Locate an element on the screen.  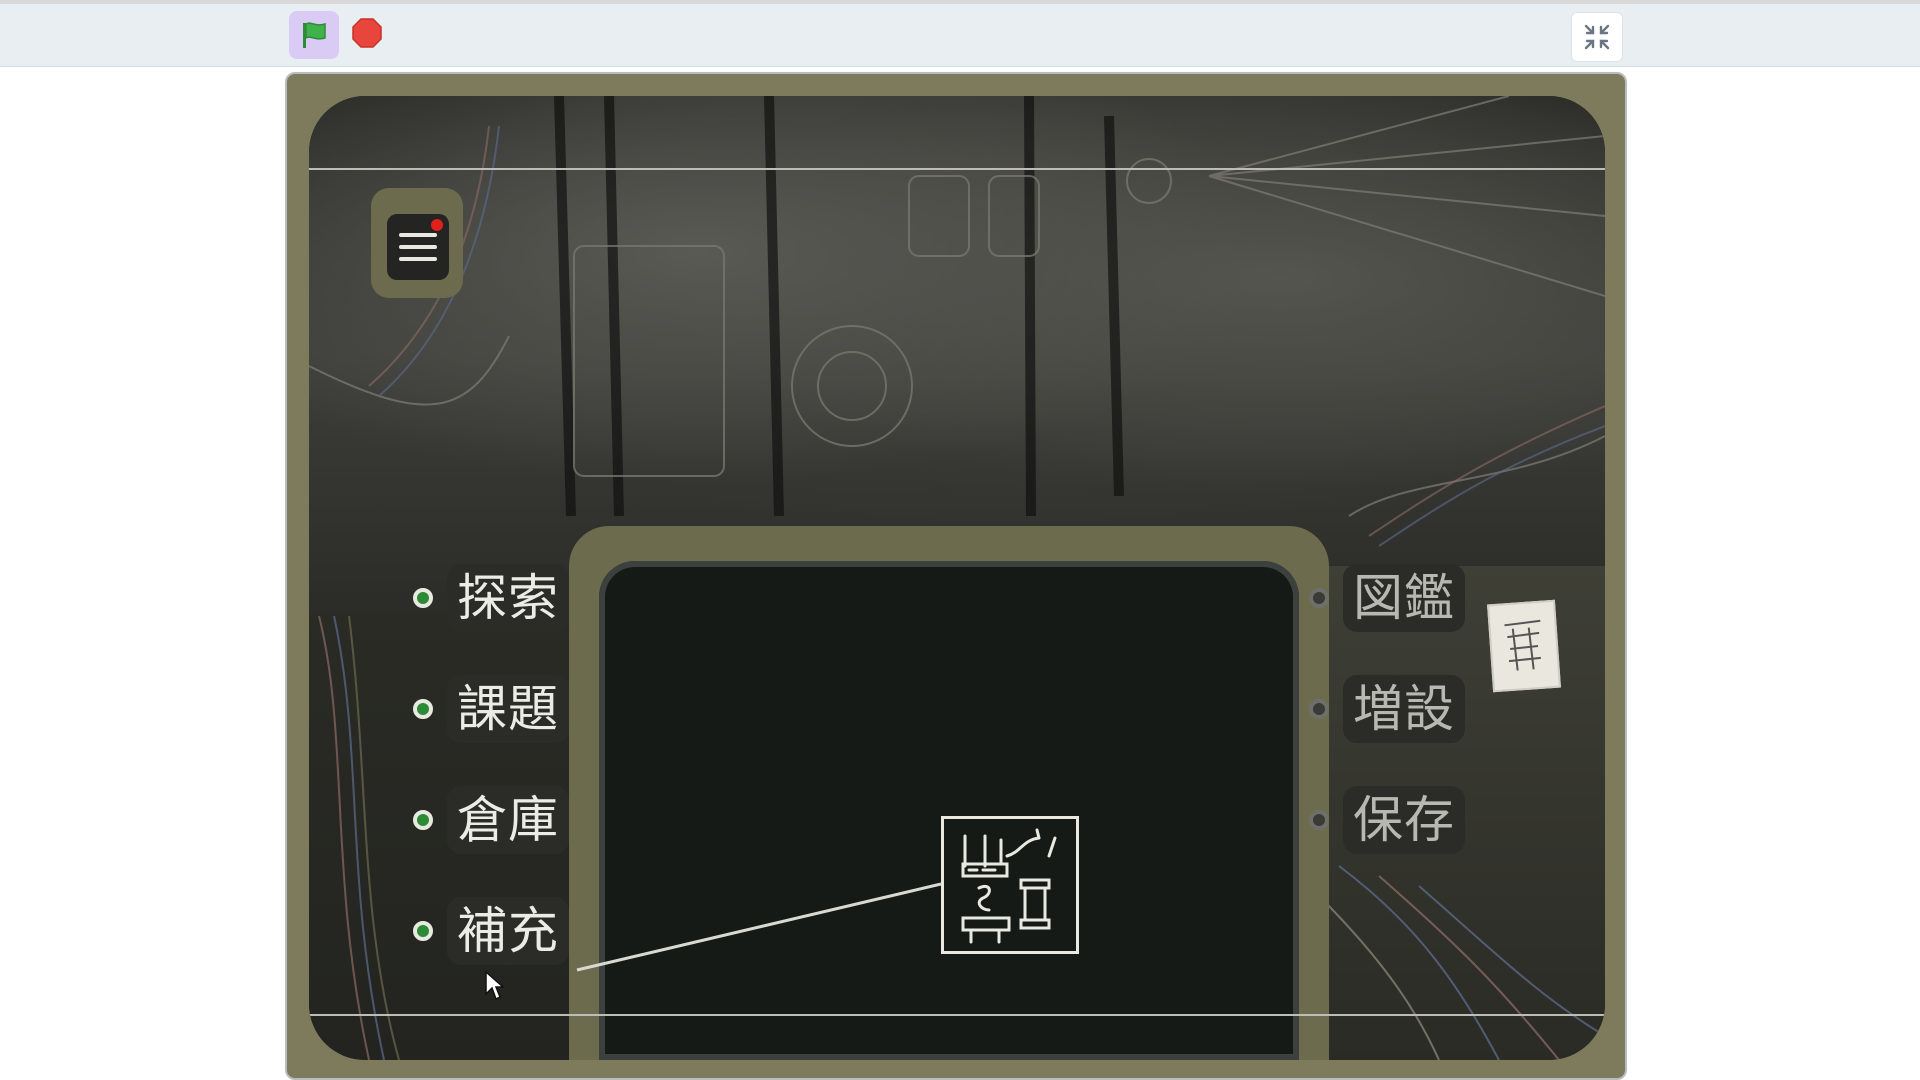
mouse-pointer-icon is located at coordinates (494, 985).